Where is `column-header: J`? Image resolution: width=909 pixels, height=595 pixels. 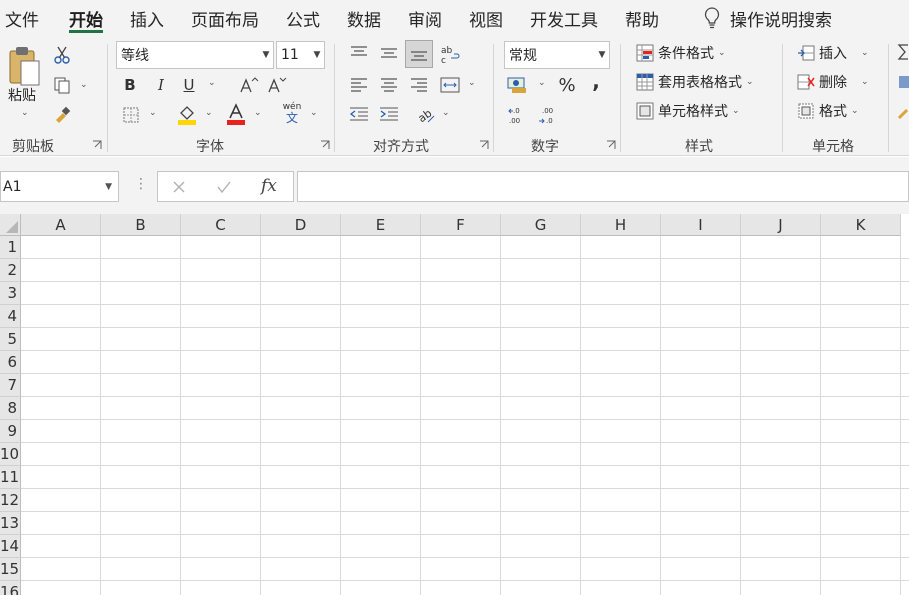
column-header: J is located at coordinates (781, 225).